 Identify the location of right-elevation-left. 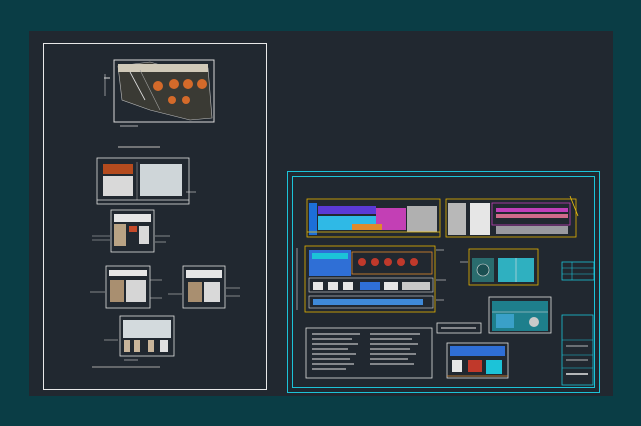
(373, 218).